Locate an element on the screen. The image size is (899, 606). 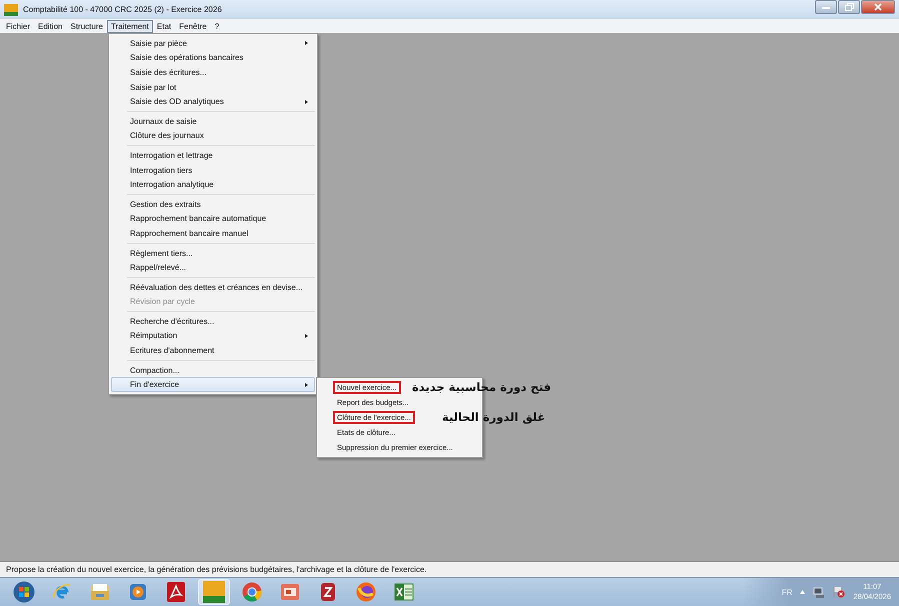
menu-item: Saisie par lot is located at coordinates (213, 87).